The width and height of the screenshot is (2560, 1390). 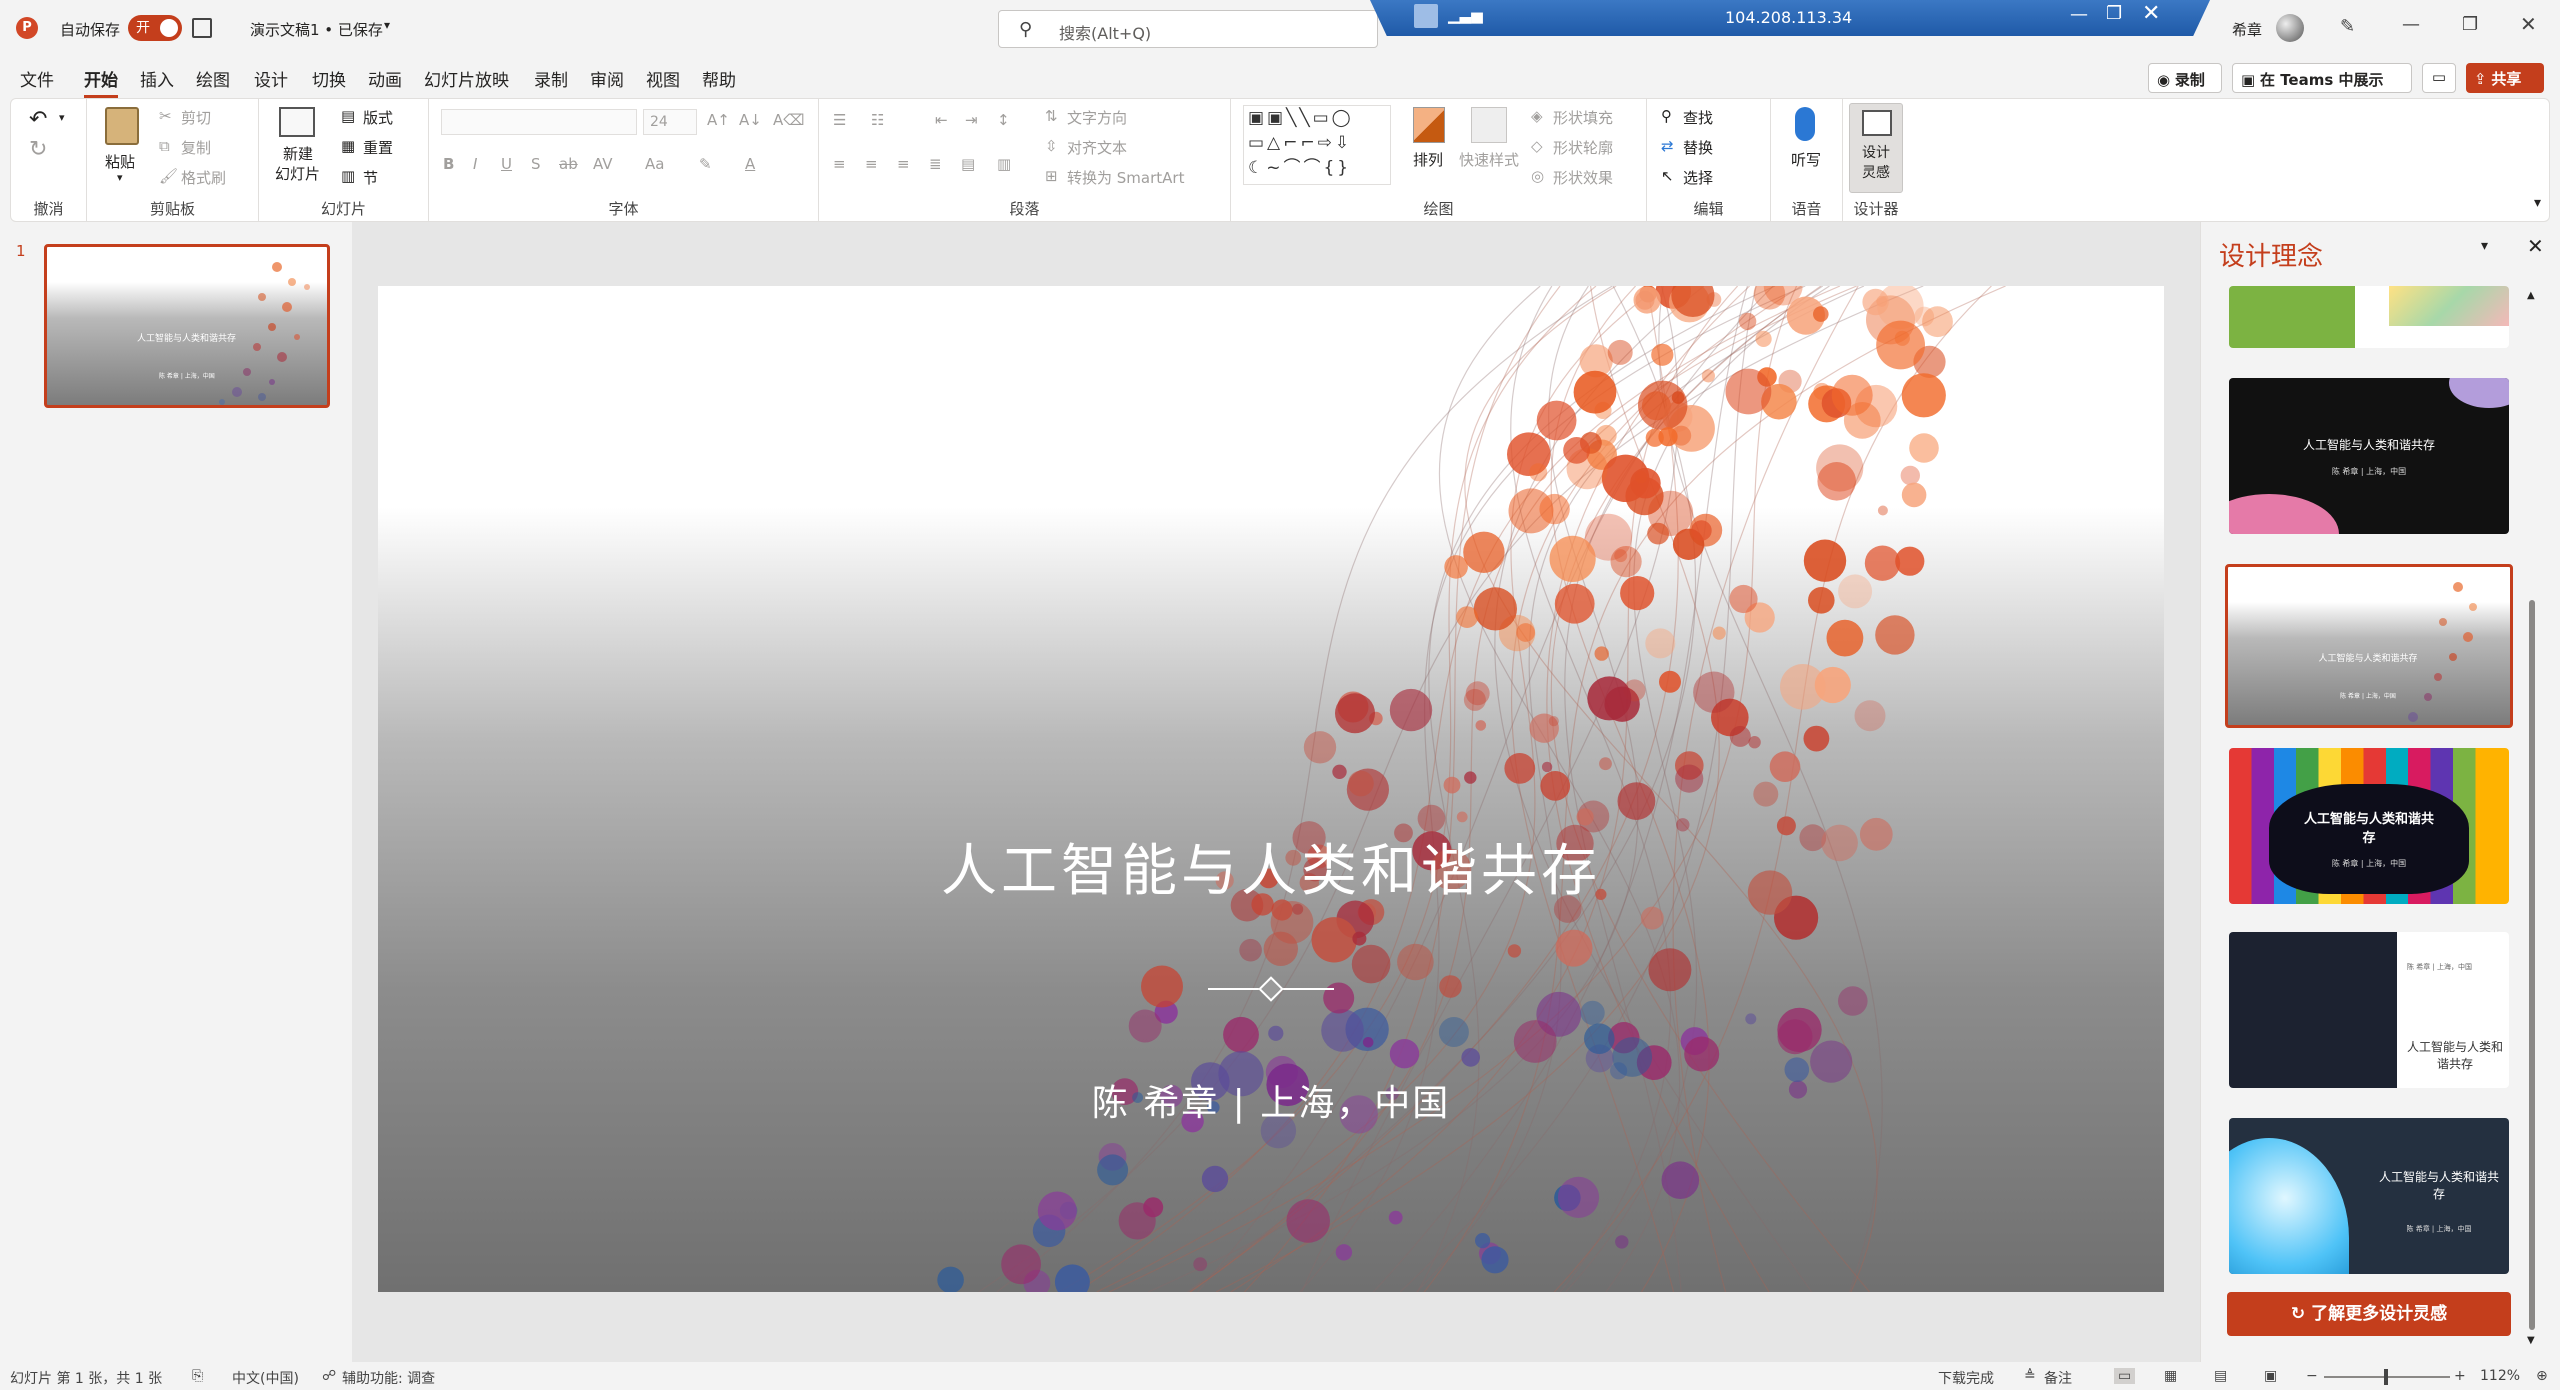 I want to click on tab-insert: 插入, so click(x=157, y=78).